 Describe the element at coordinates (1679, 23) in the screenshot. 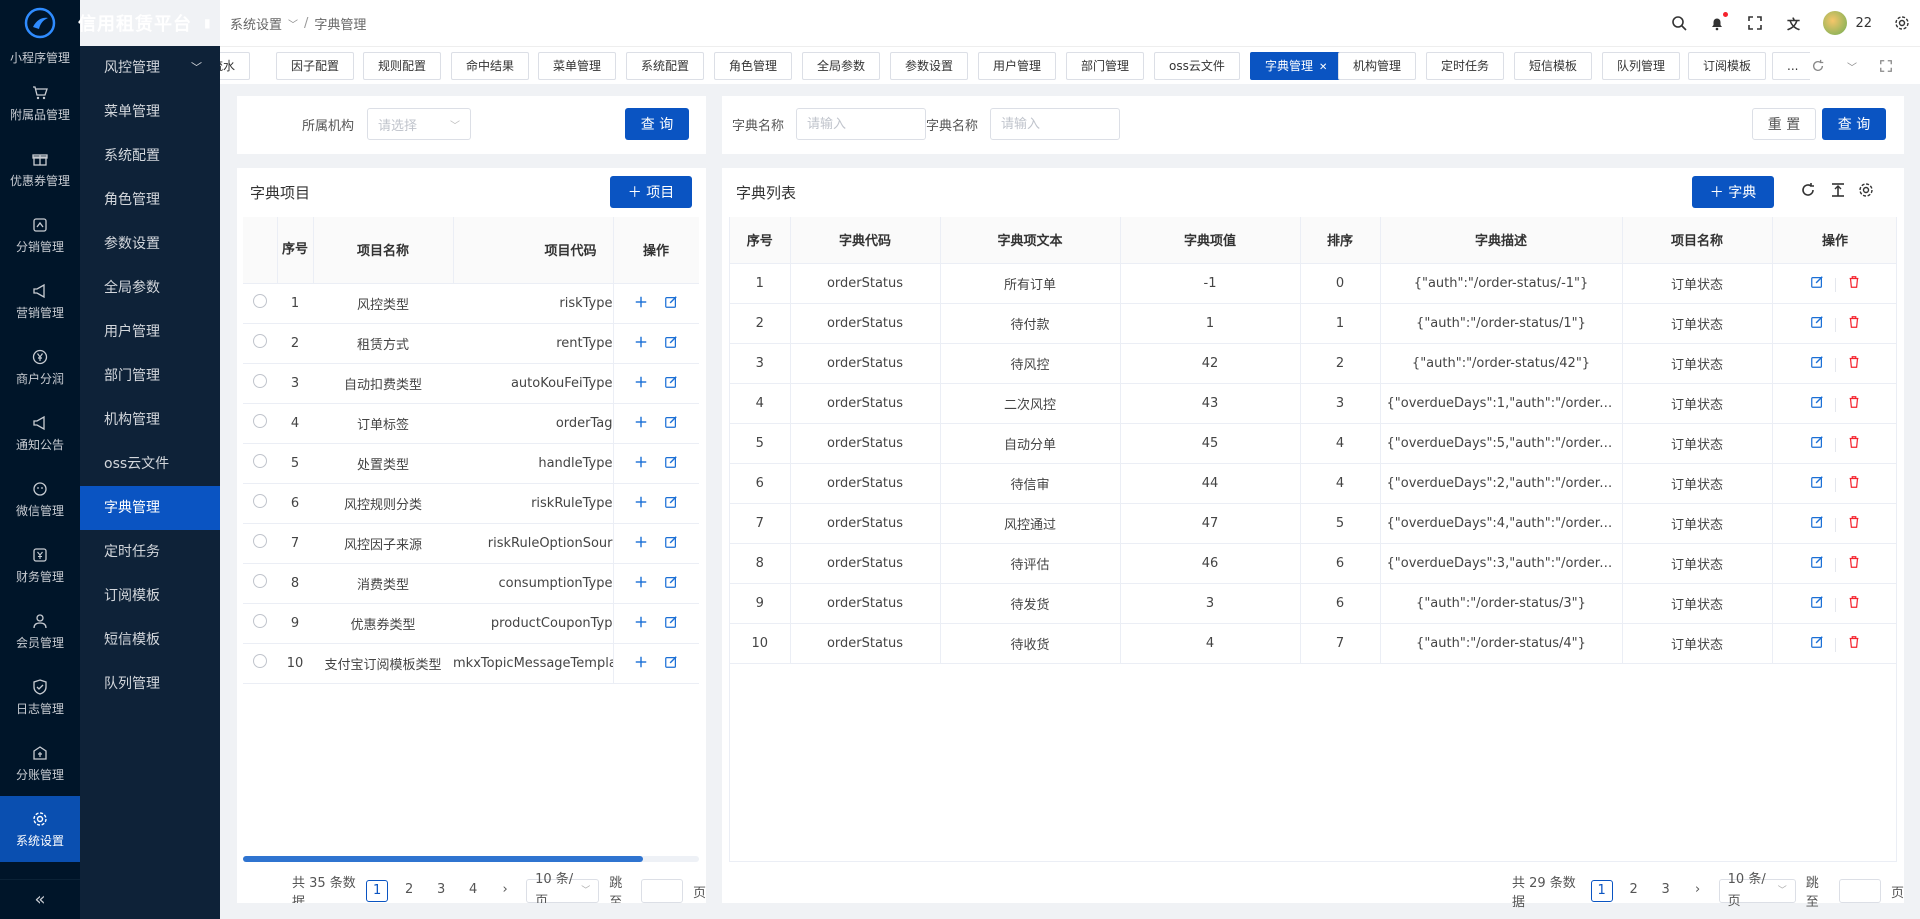

I see `search-icon` at that location.